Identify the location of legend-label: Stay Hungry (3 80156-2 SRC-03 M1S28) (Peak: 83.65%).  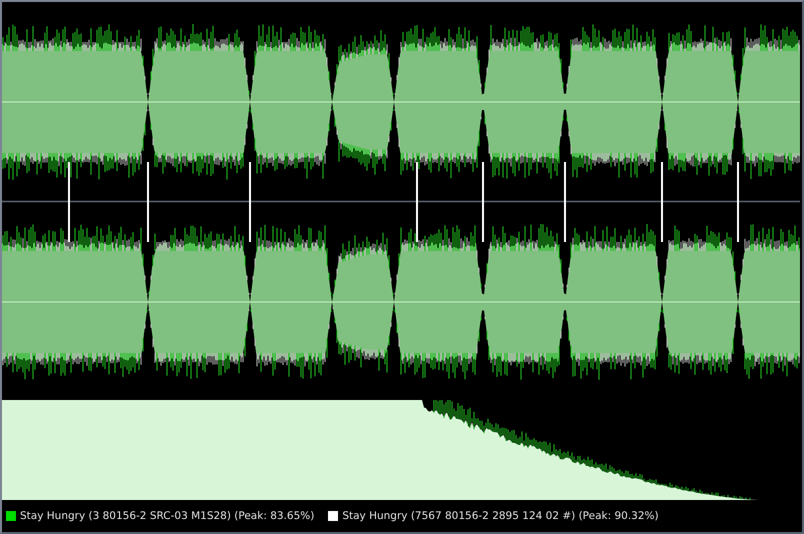
(167, 516).